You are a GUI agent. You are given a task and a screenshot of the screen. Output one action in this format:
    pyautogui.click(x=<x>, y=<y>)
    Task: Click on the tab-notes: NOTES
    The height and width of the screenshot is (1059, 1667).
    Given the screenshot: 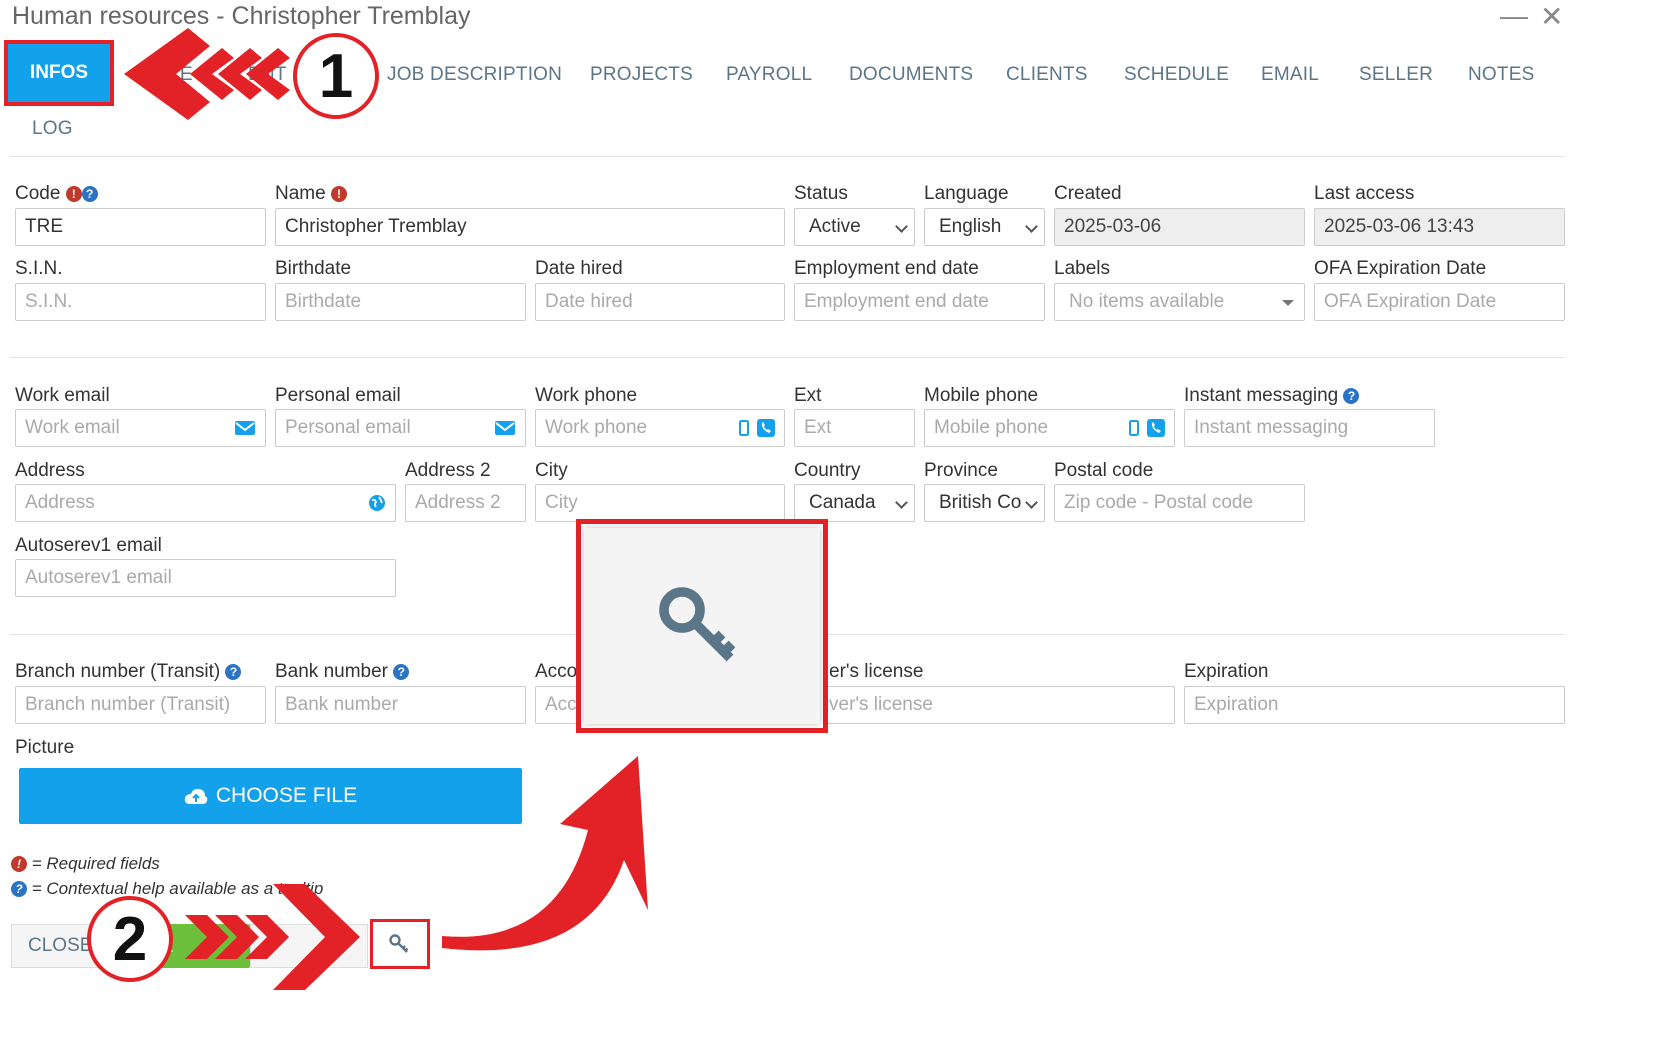 What is the action you would take?
    pyautogui.click(x=1501, y=75)
    